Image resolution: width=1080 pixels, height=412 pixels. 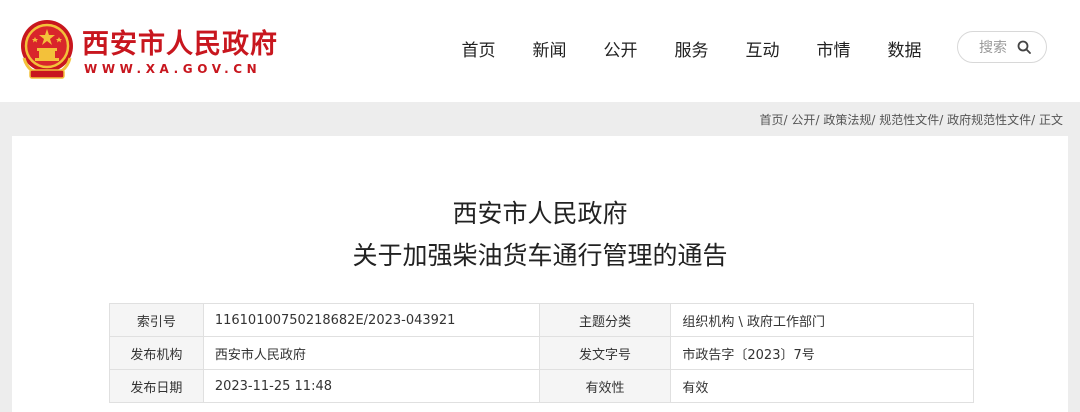 I want to click on info-label-publisher: 发布机构, so click(x=156, y=353).